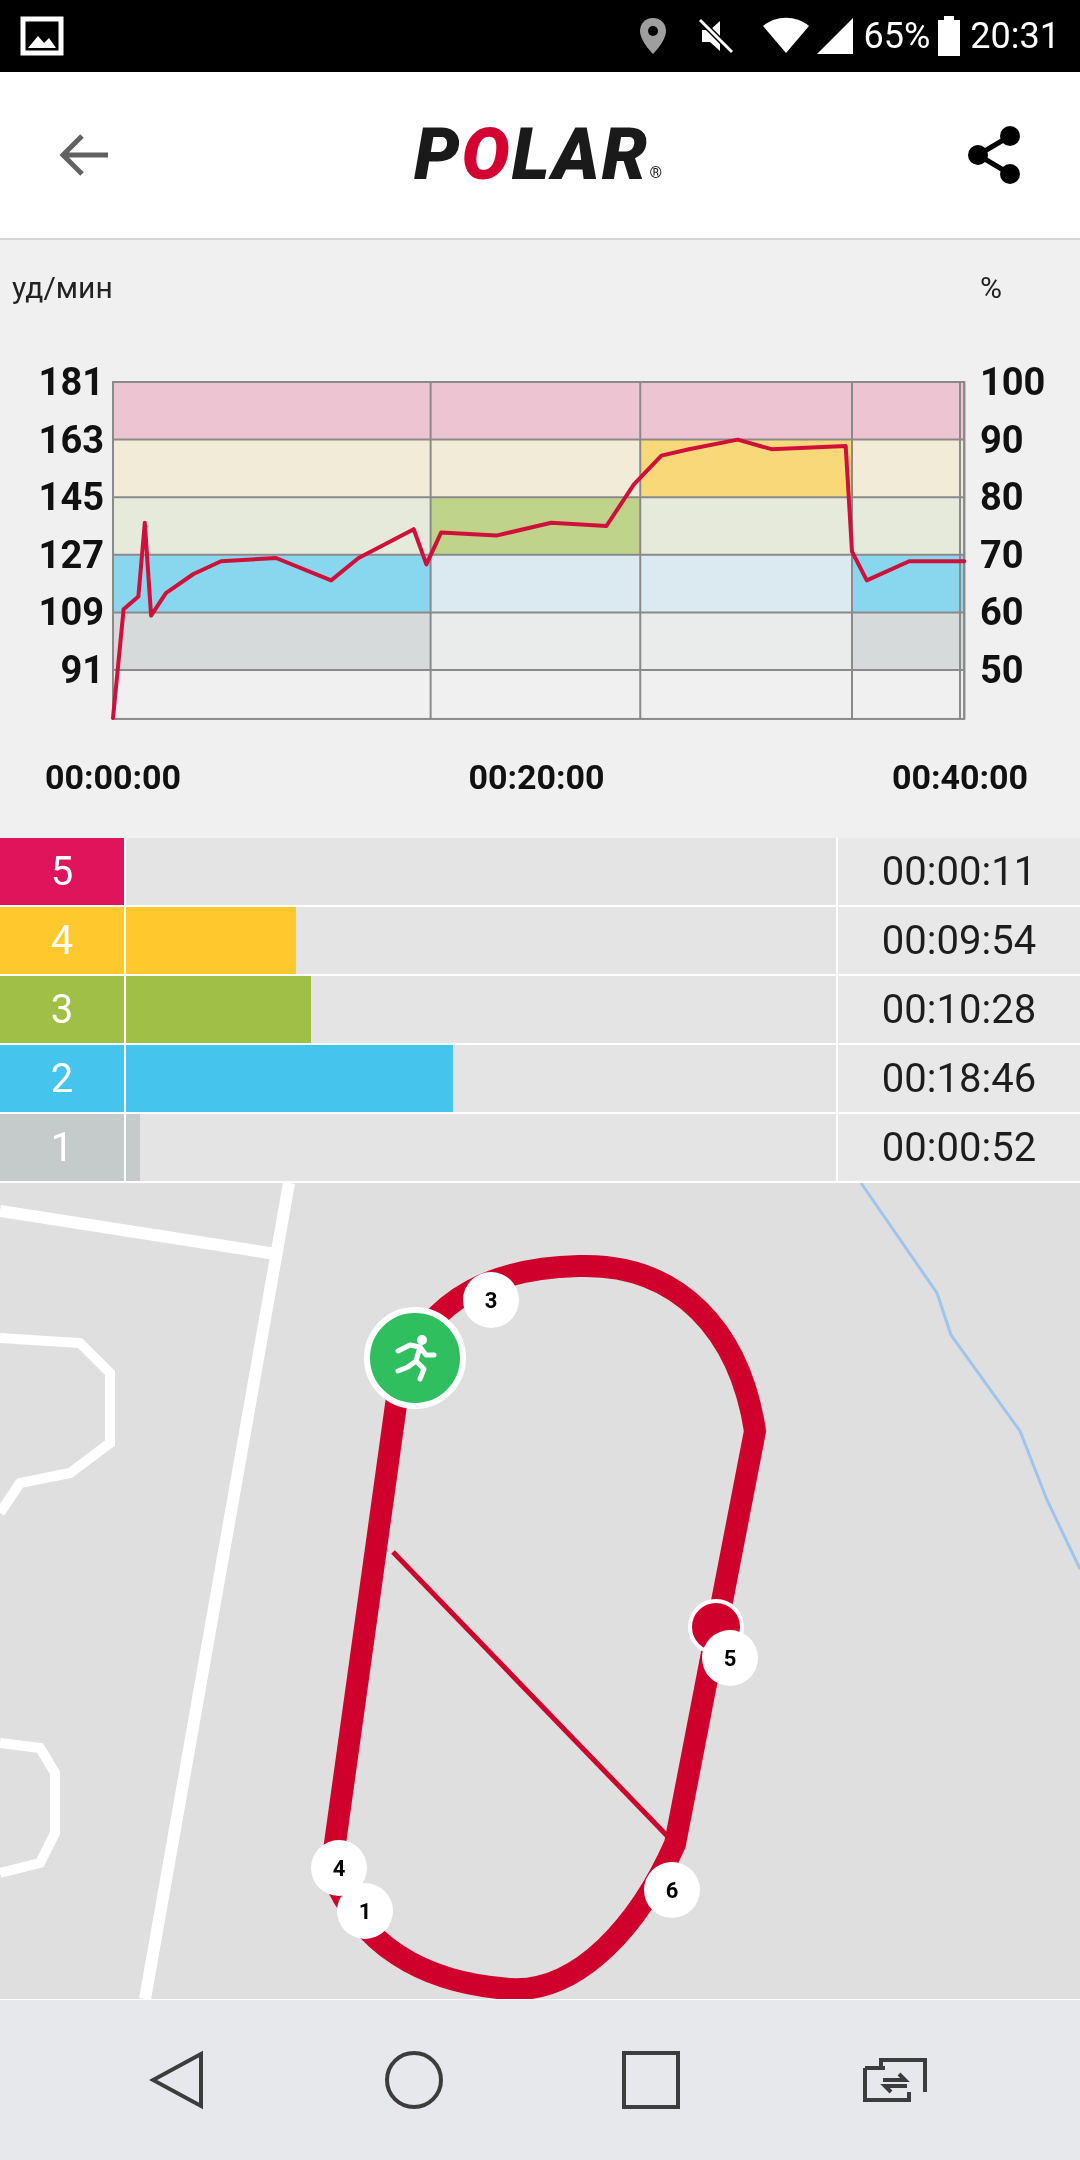 Image resolution: width=1080 pixels, height=2160 pixels. Describe the element at coordinates (62, 1147) in the screenshot. I see `zone-number: 1` at that location.